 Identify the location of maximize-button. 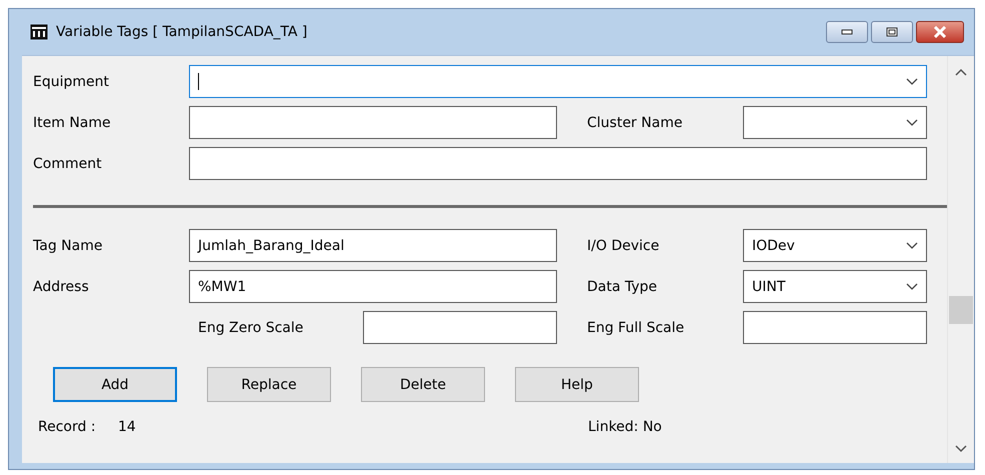
(892, 32).